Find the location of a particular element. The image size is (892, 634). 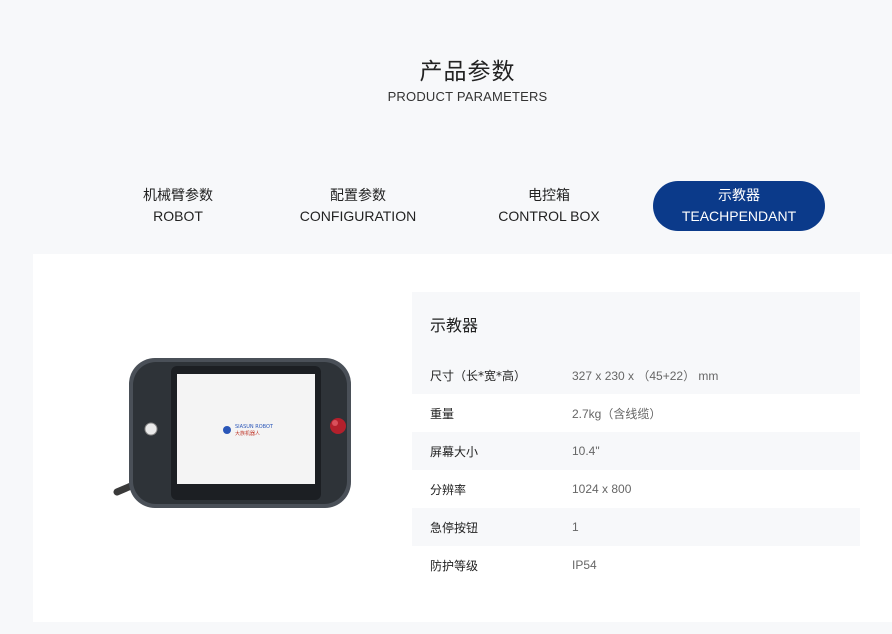

spec-key: 急停按钮 is located at coordinates (454, 527).